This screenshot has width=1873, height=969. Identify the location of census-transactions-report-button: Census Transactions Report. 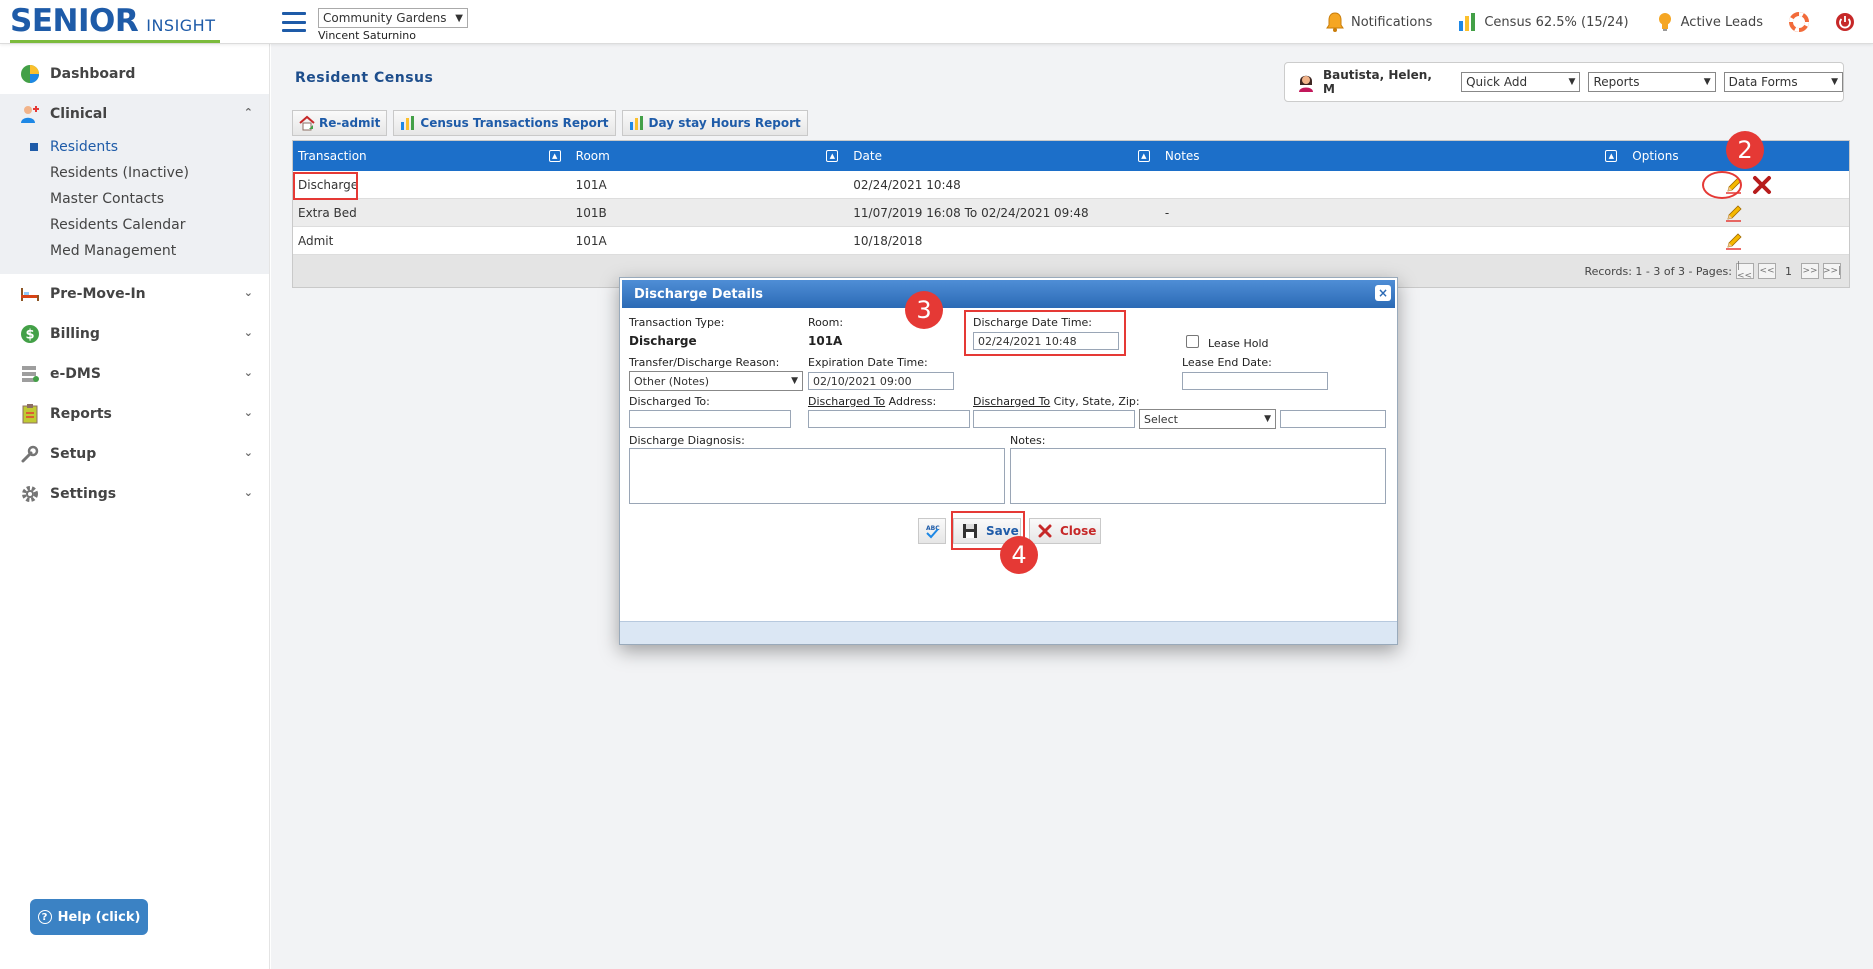
(504, 123).